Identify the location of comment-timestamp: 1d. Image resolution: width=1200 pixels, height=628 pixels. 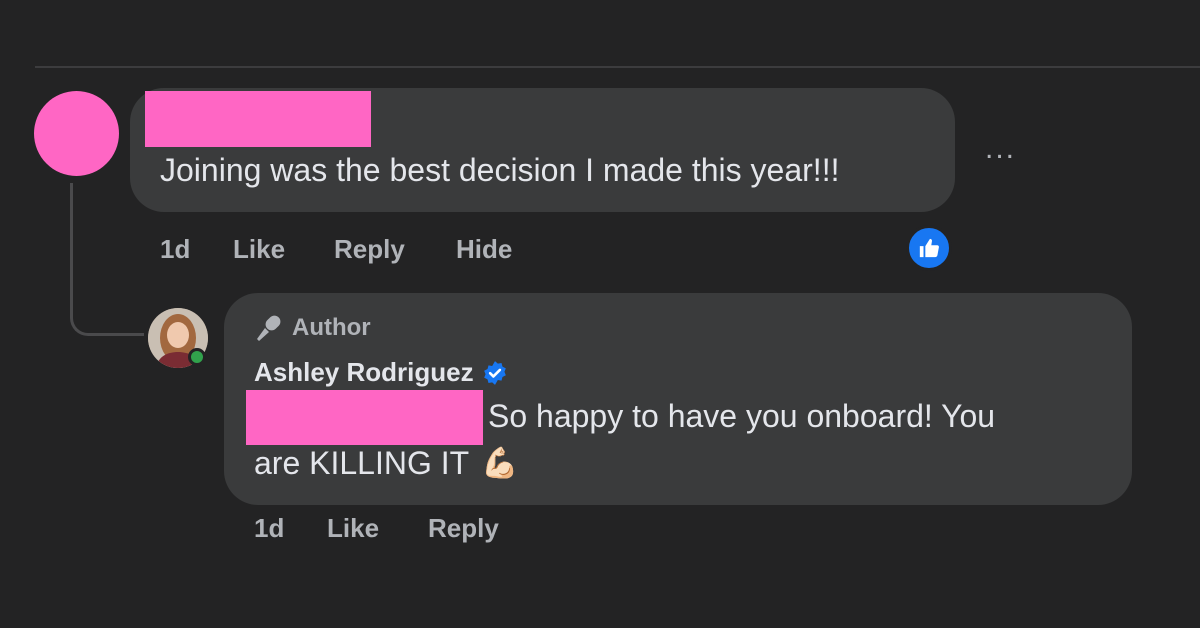
(175, 249).